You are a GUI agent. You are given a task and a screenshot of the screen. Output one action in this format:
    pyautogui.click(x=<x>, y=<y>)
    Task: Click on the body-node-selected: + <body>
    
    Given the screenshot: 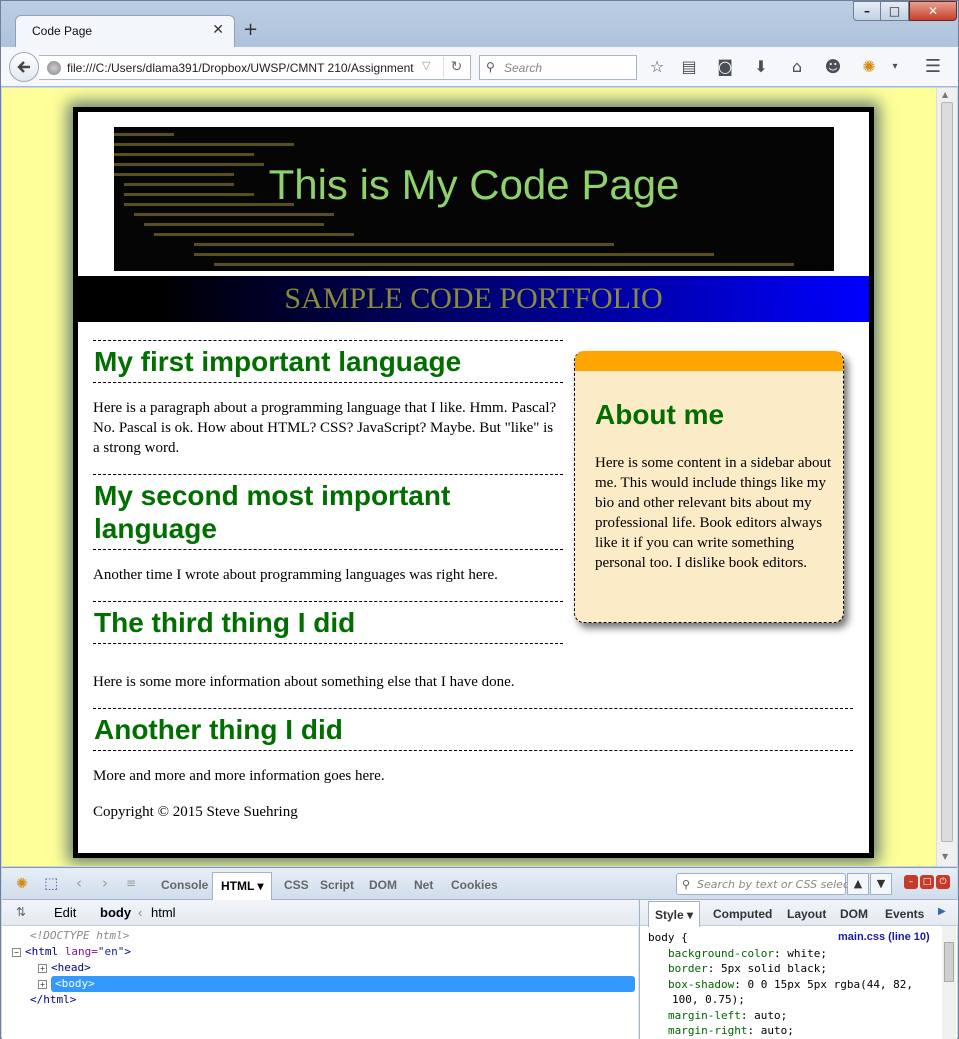 What is the action you would take?
    pyautogui.click(x=336, y=984)
    